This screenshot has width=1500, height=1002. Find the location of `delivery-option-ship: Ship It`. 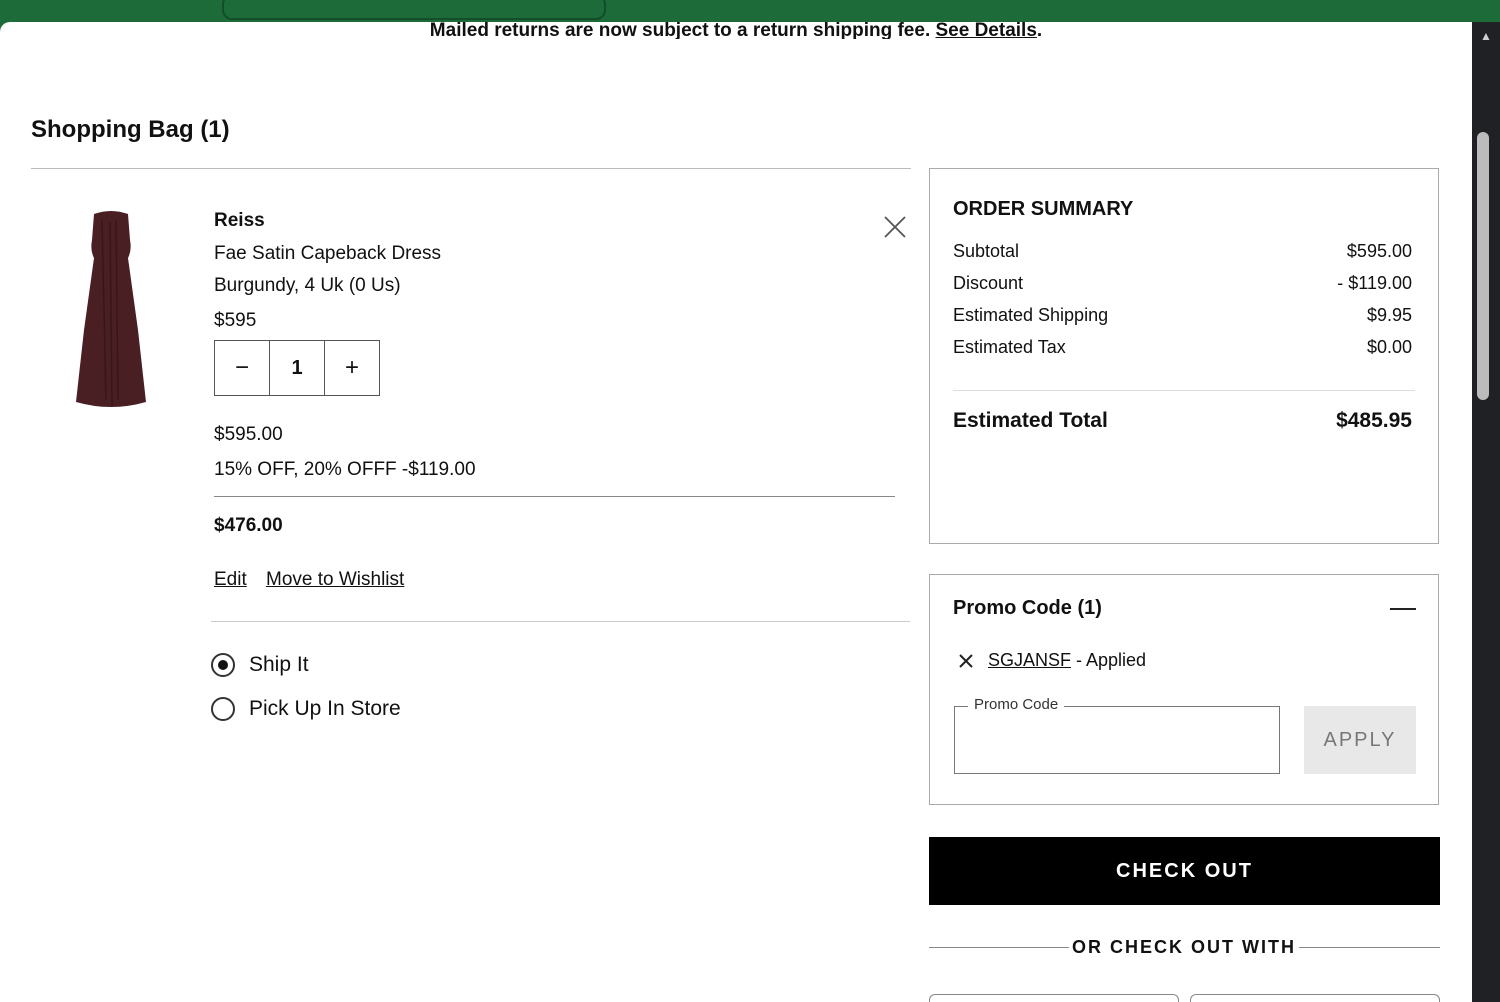

delivery-option-ship: Ship It is located at coordinates (260, 665).